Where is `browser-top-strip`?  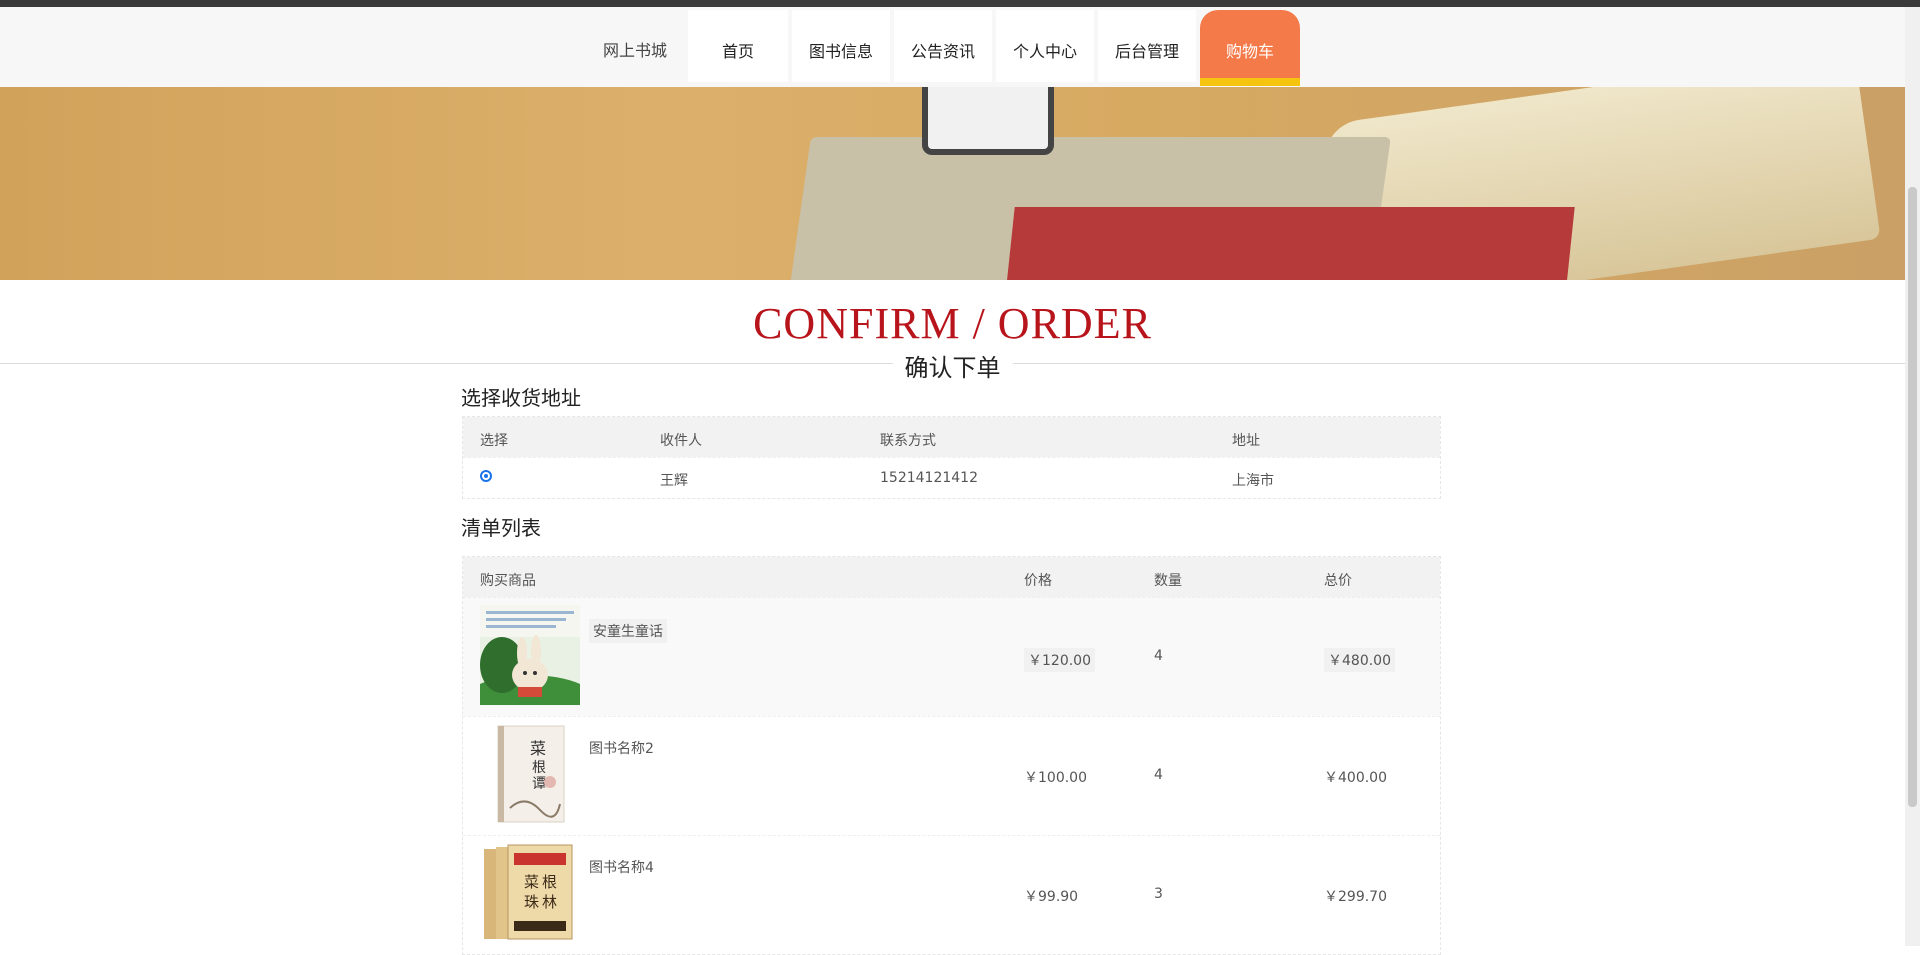 browser-top-strip is located at coordinates (960, 3).